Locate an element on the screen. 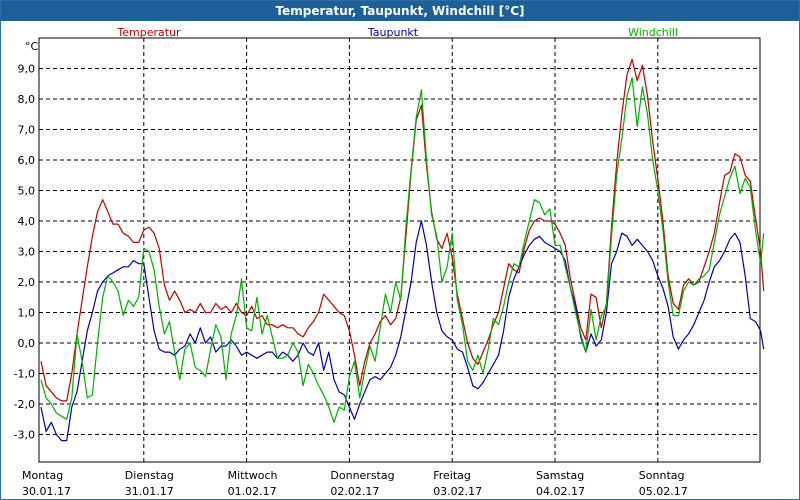 The width and height of the screenshot is (800, 500). x-tick-day: Samstag is located at coordinates (560, 475).